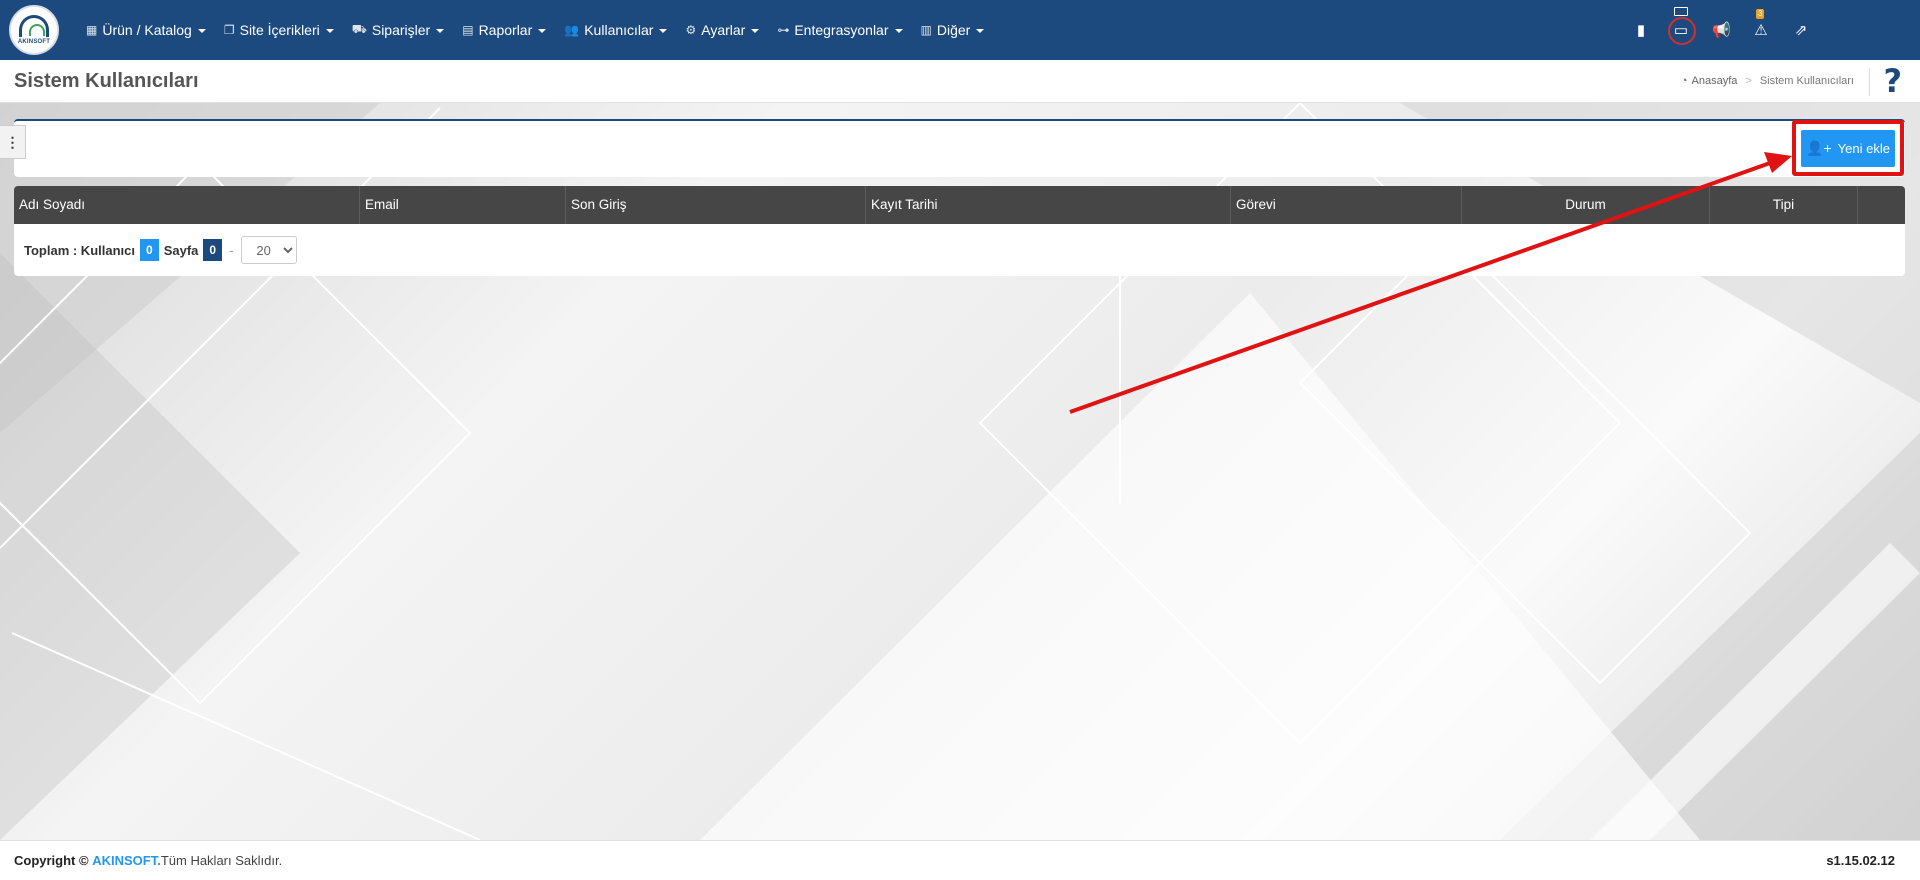 This screenshot has height=880, width=1920. What do you see at coordinates (213, 250) in the screenshot?
I see `page-count-badge: 0` at bounding box center [213, 250].